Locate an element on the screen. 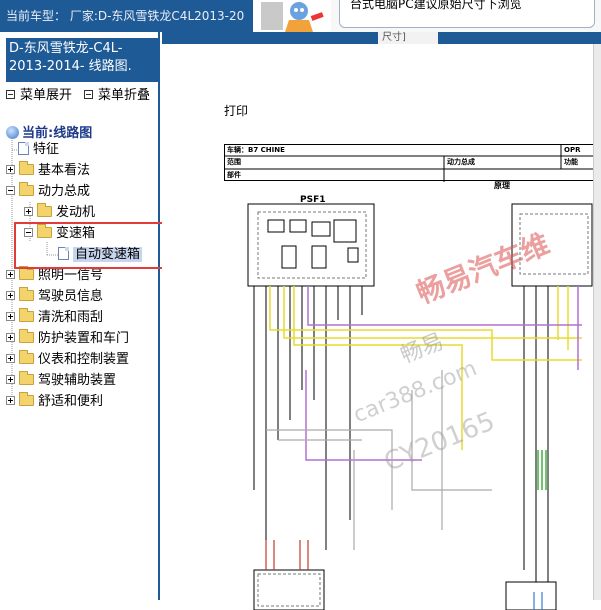 The width and height of the screenshot is (601, 610). tree-item-driver-info: 驾驶员信息 is located at coordinates (54, 297).